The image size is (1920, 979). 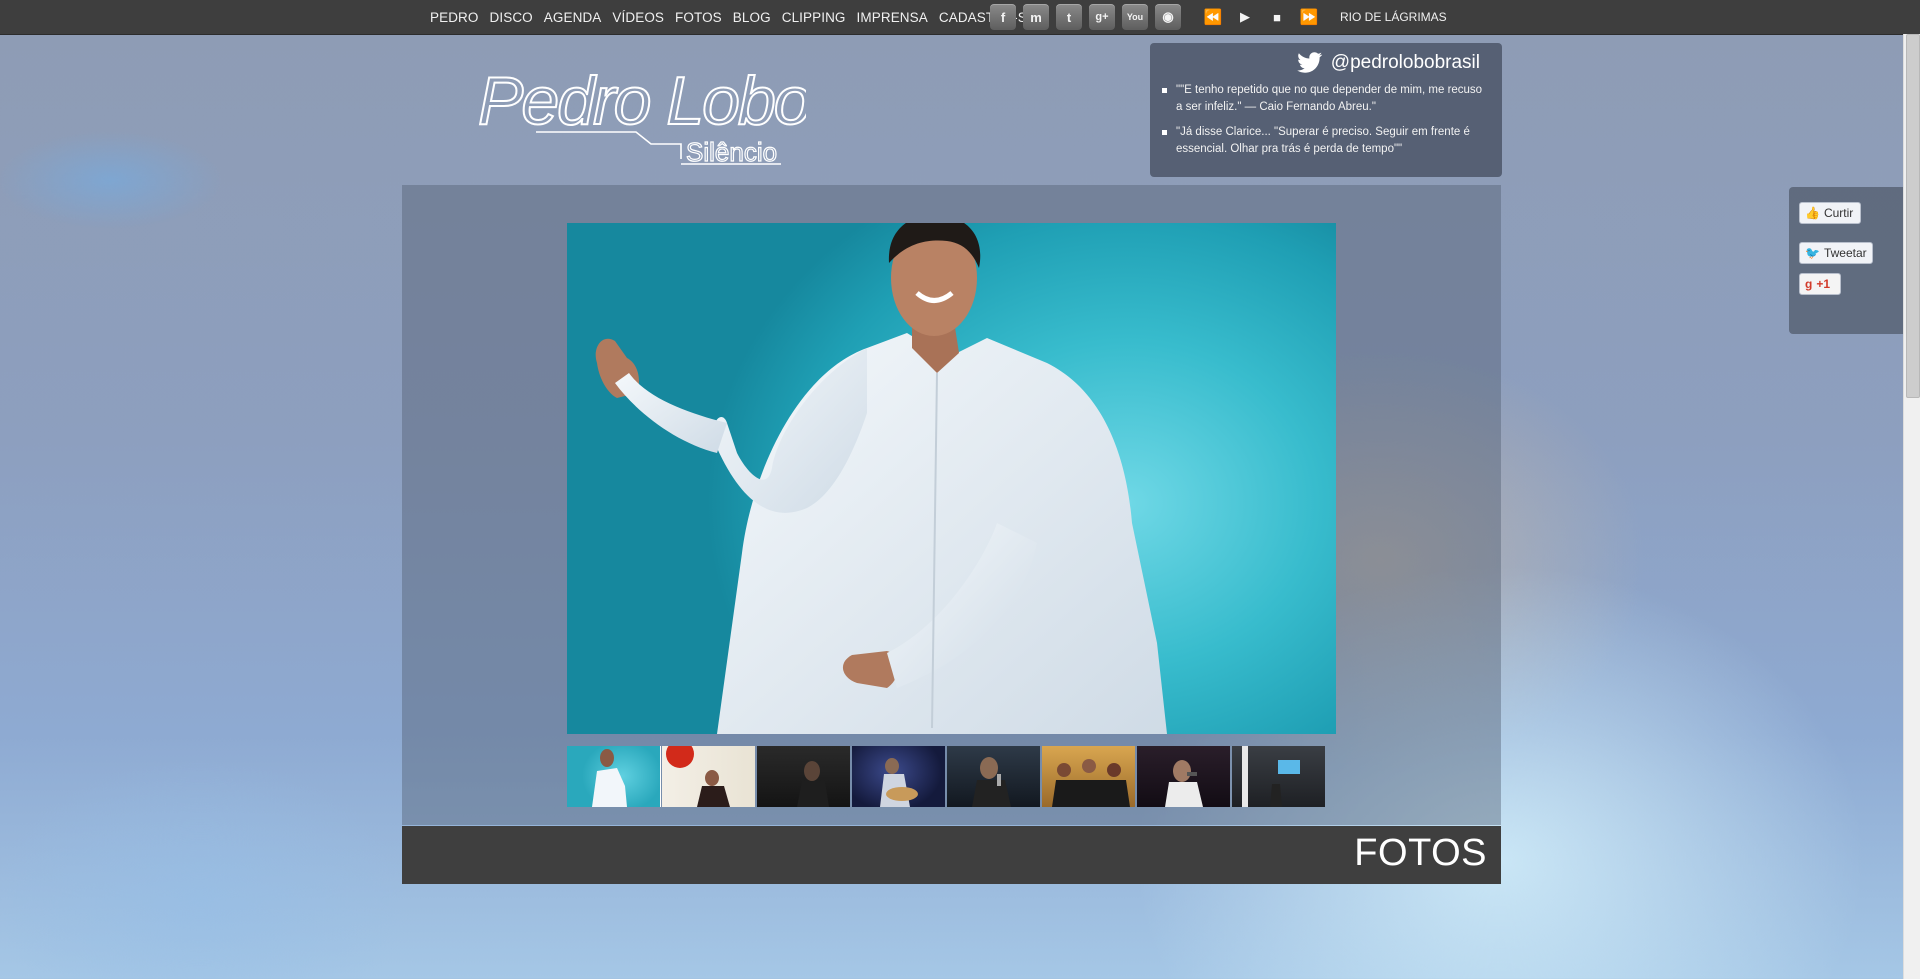 I want to click on thumbnail-strip, so click(x=951, y=776).